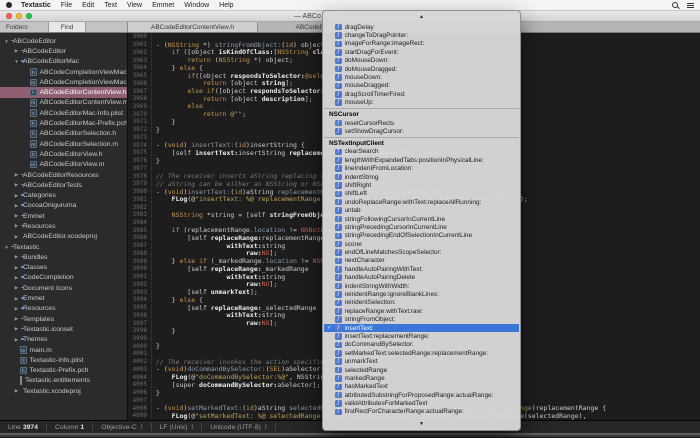 The width and height of the screenshot is (700, 438). Describe the element at coordinates (421, 294) in the screenshot. I see `completion-item: ✓freindentRange:ignoreBlankLines:` at that location.